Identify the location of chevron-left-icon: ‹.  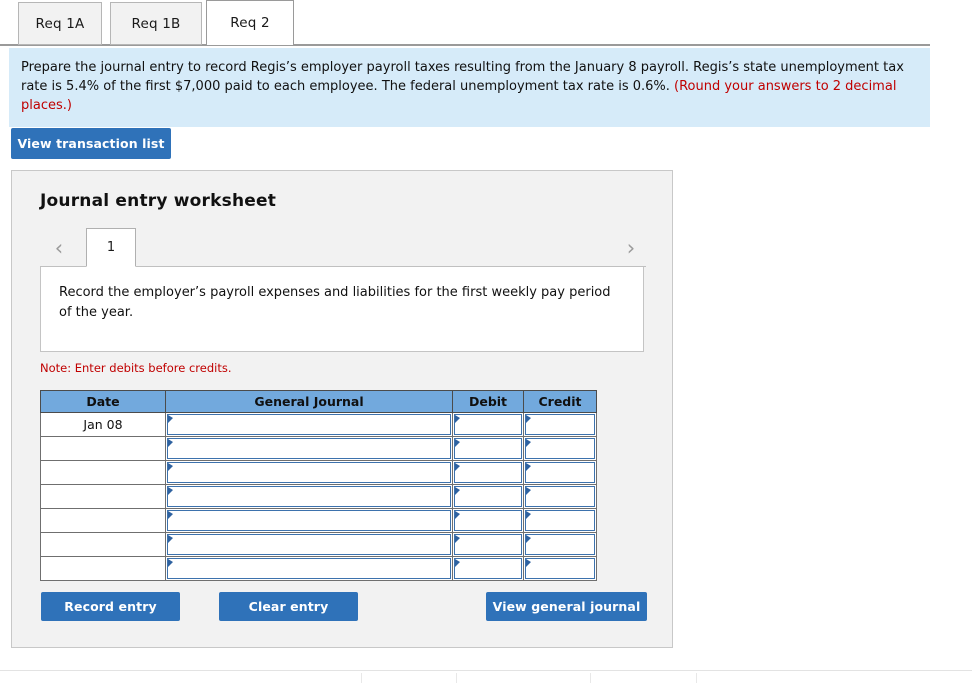
(59, 248).